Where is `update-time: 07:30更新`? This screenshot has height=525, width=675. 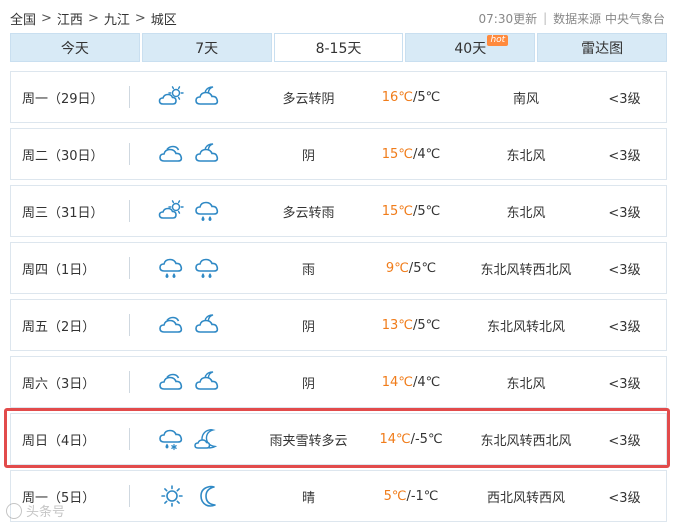
update-time: 07:30更新 is located at coordinates (508, 18).